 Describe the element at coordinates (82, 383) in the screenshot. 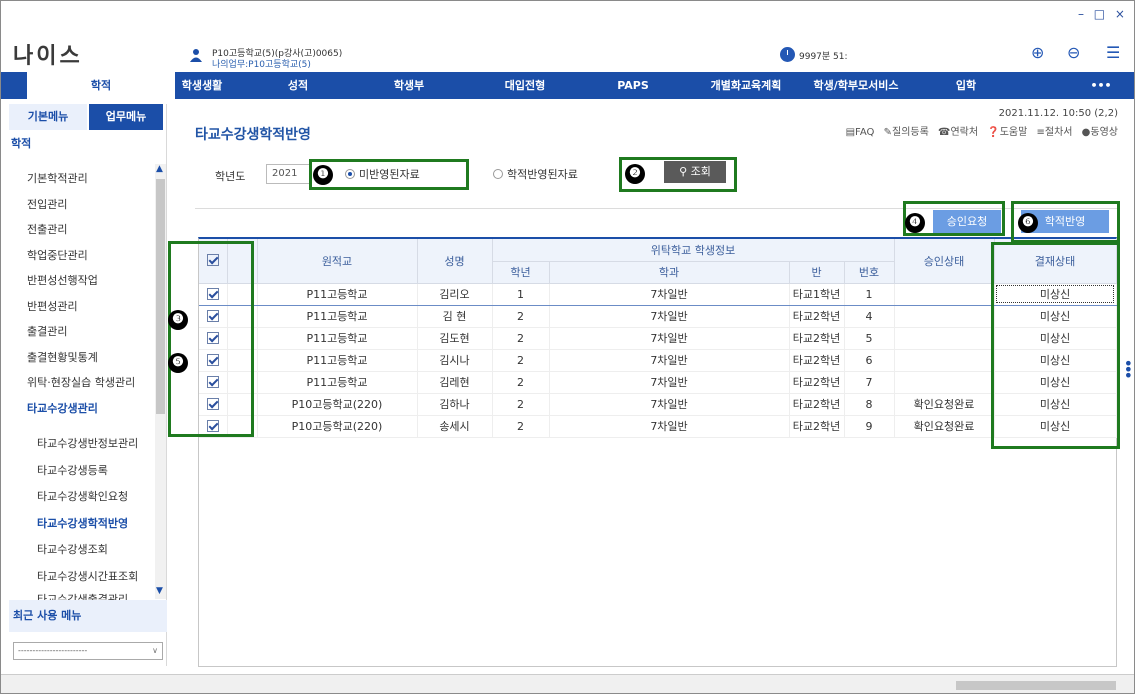

I see `sidebar-item: 위탁·현장실습 학생관리` at that location.